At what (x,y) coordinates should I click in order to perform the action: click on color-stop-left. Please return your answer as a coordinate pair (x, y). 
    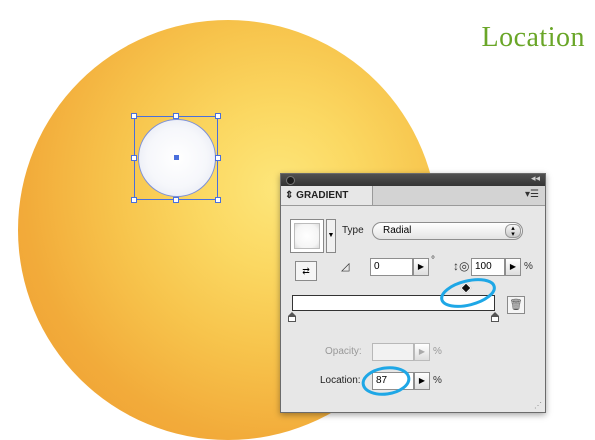
    Looking at the image, I should click on (292, 317).